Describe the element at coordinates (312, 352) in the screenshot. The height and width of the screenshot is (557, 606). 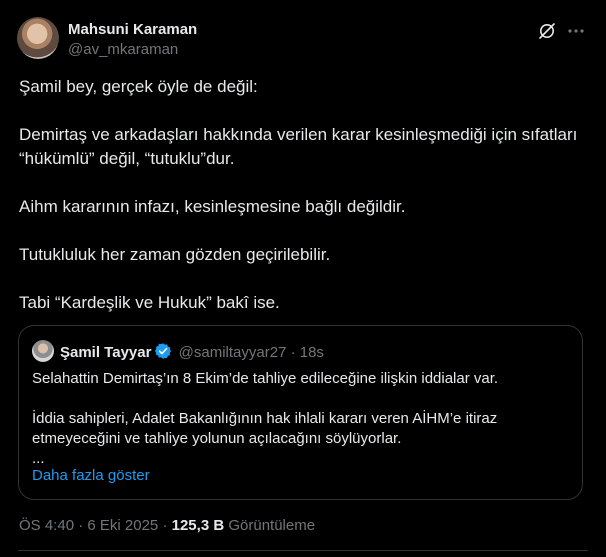
I see `quoted-tweet-time: 18s` at that location.